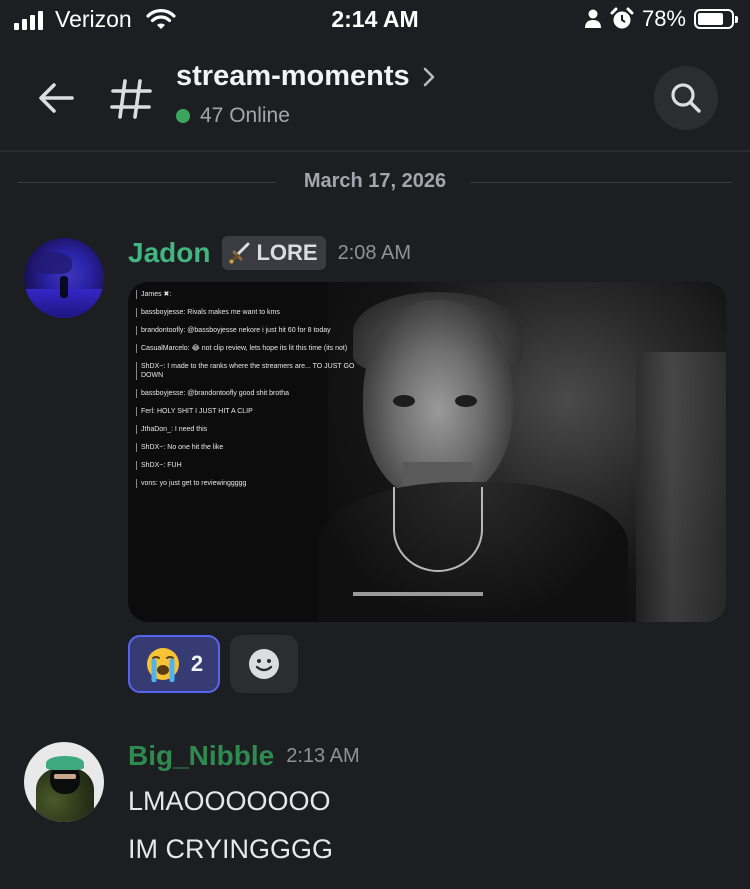 The width and height of the screenshot is (750, 889). I want to click on back-button, so click(56, 98).